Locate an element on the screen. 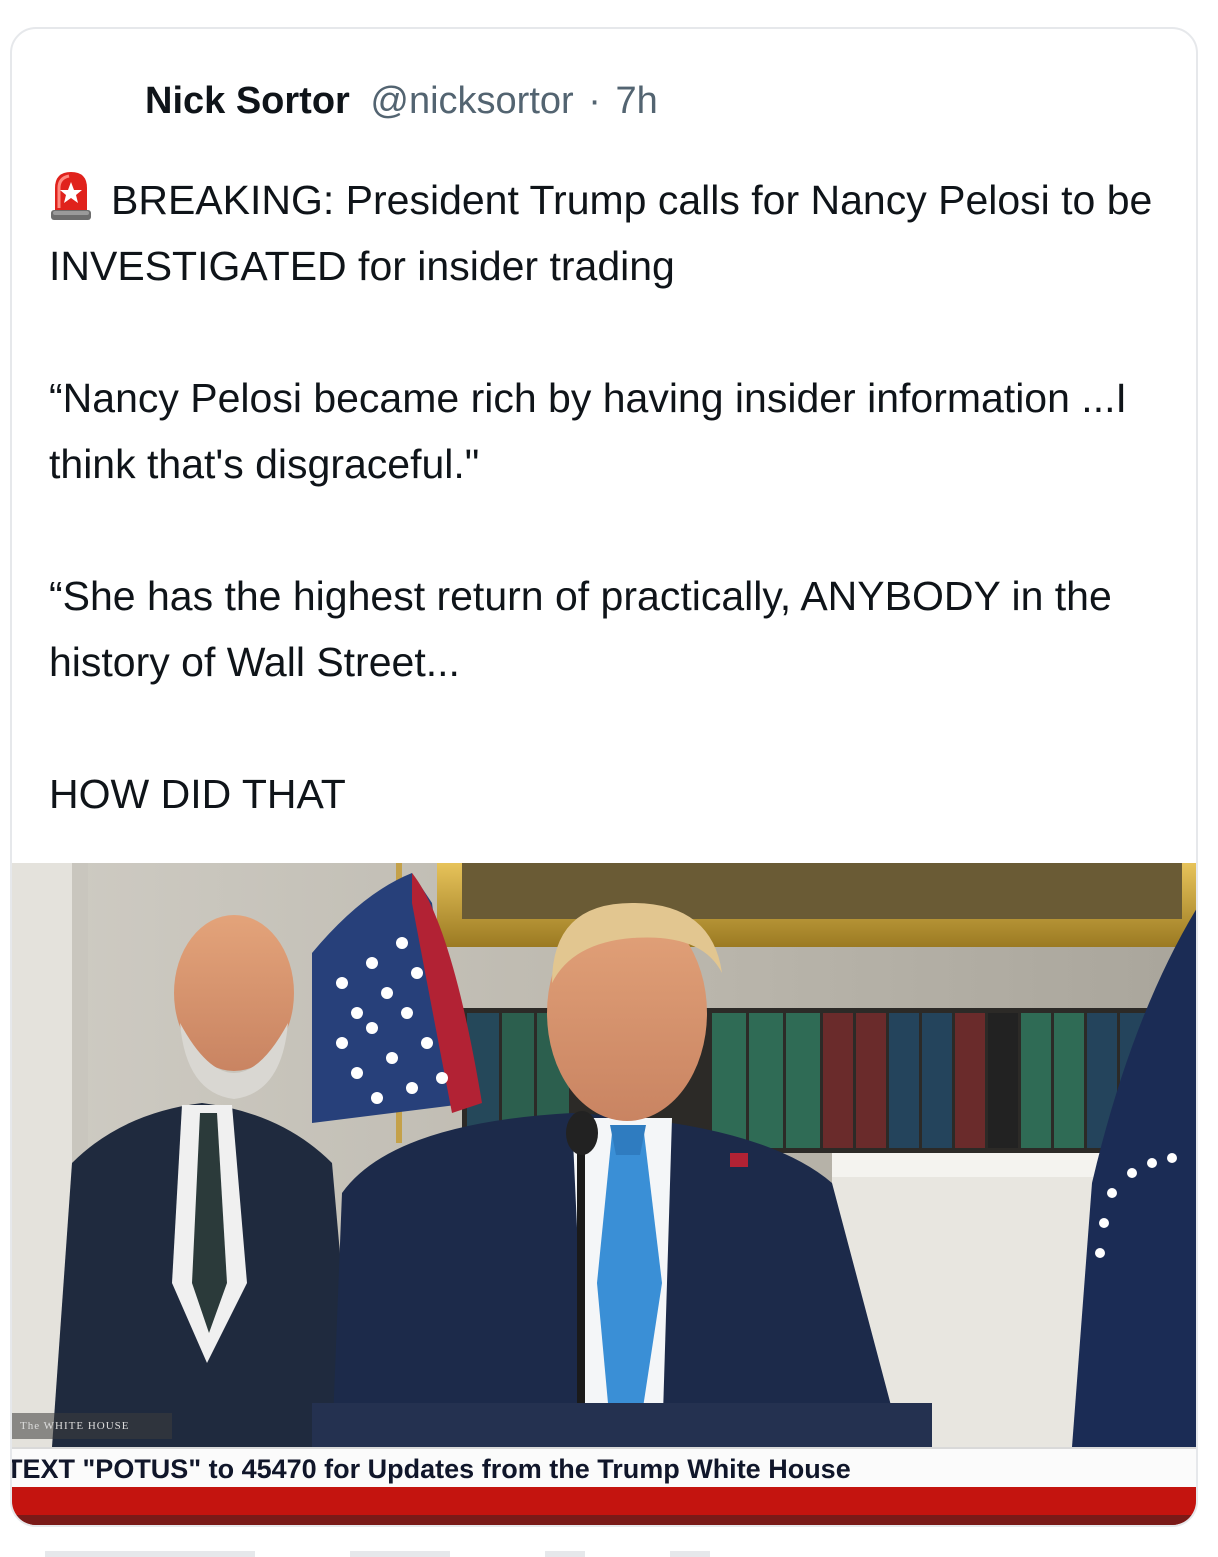 Image resolution: width=1218 pixels, height=1557 pixels. ticker-red-bar is located at coordinates (604, 1506).